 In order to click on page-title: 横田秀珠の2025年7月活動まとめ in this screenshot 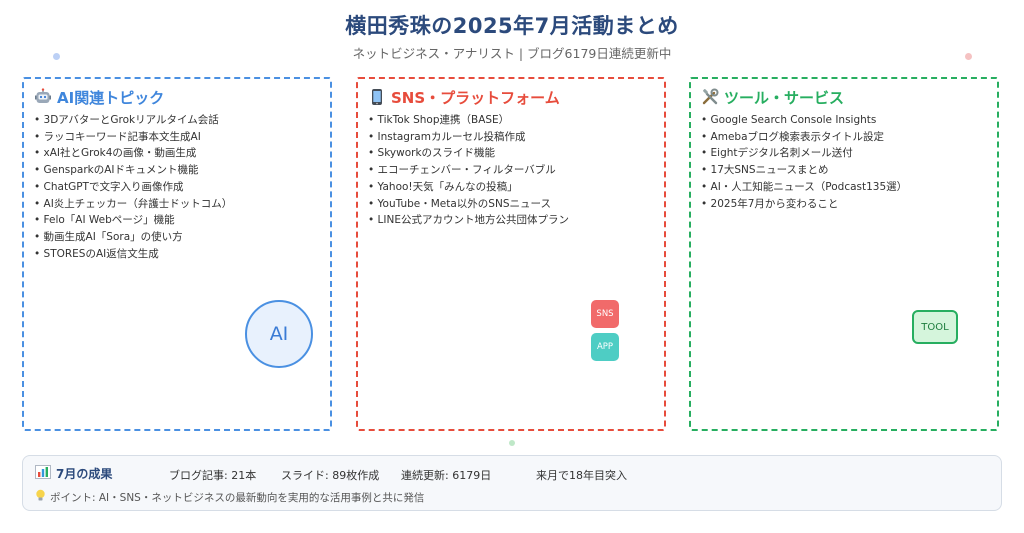, I will do `click(512, 26)`.